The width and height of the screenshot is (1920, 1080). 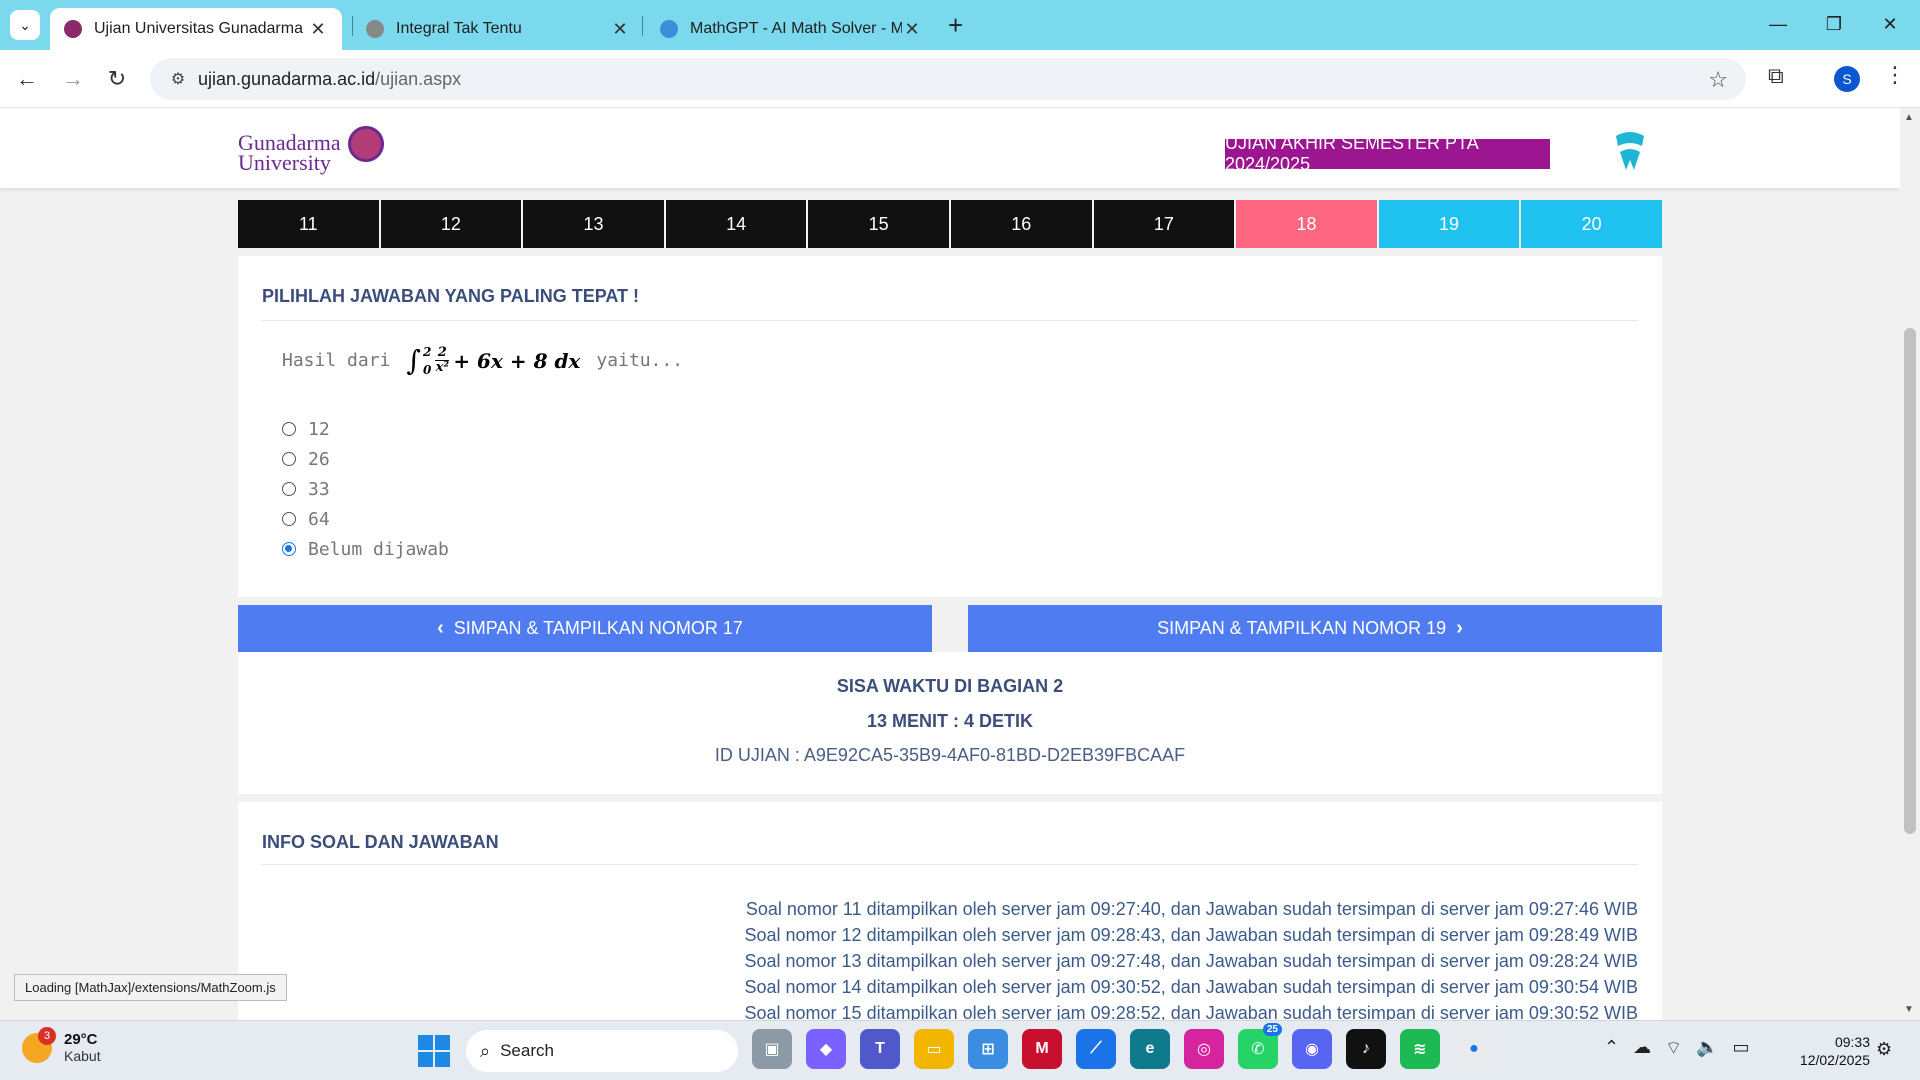 I want to click on question-nav-item: 19, so click(x=1449, y=224).